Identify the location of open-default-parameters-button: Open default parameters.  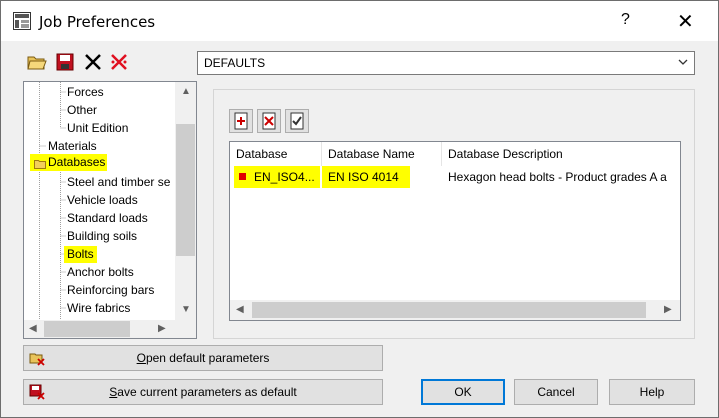
(203, 358).